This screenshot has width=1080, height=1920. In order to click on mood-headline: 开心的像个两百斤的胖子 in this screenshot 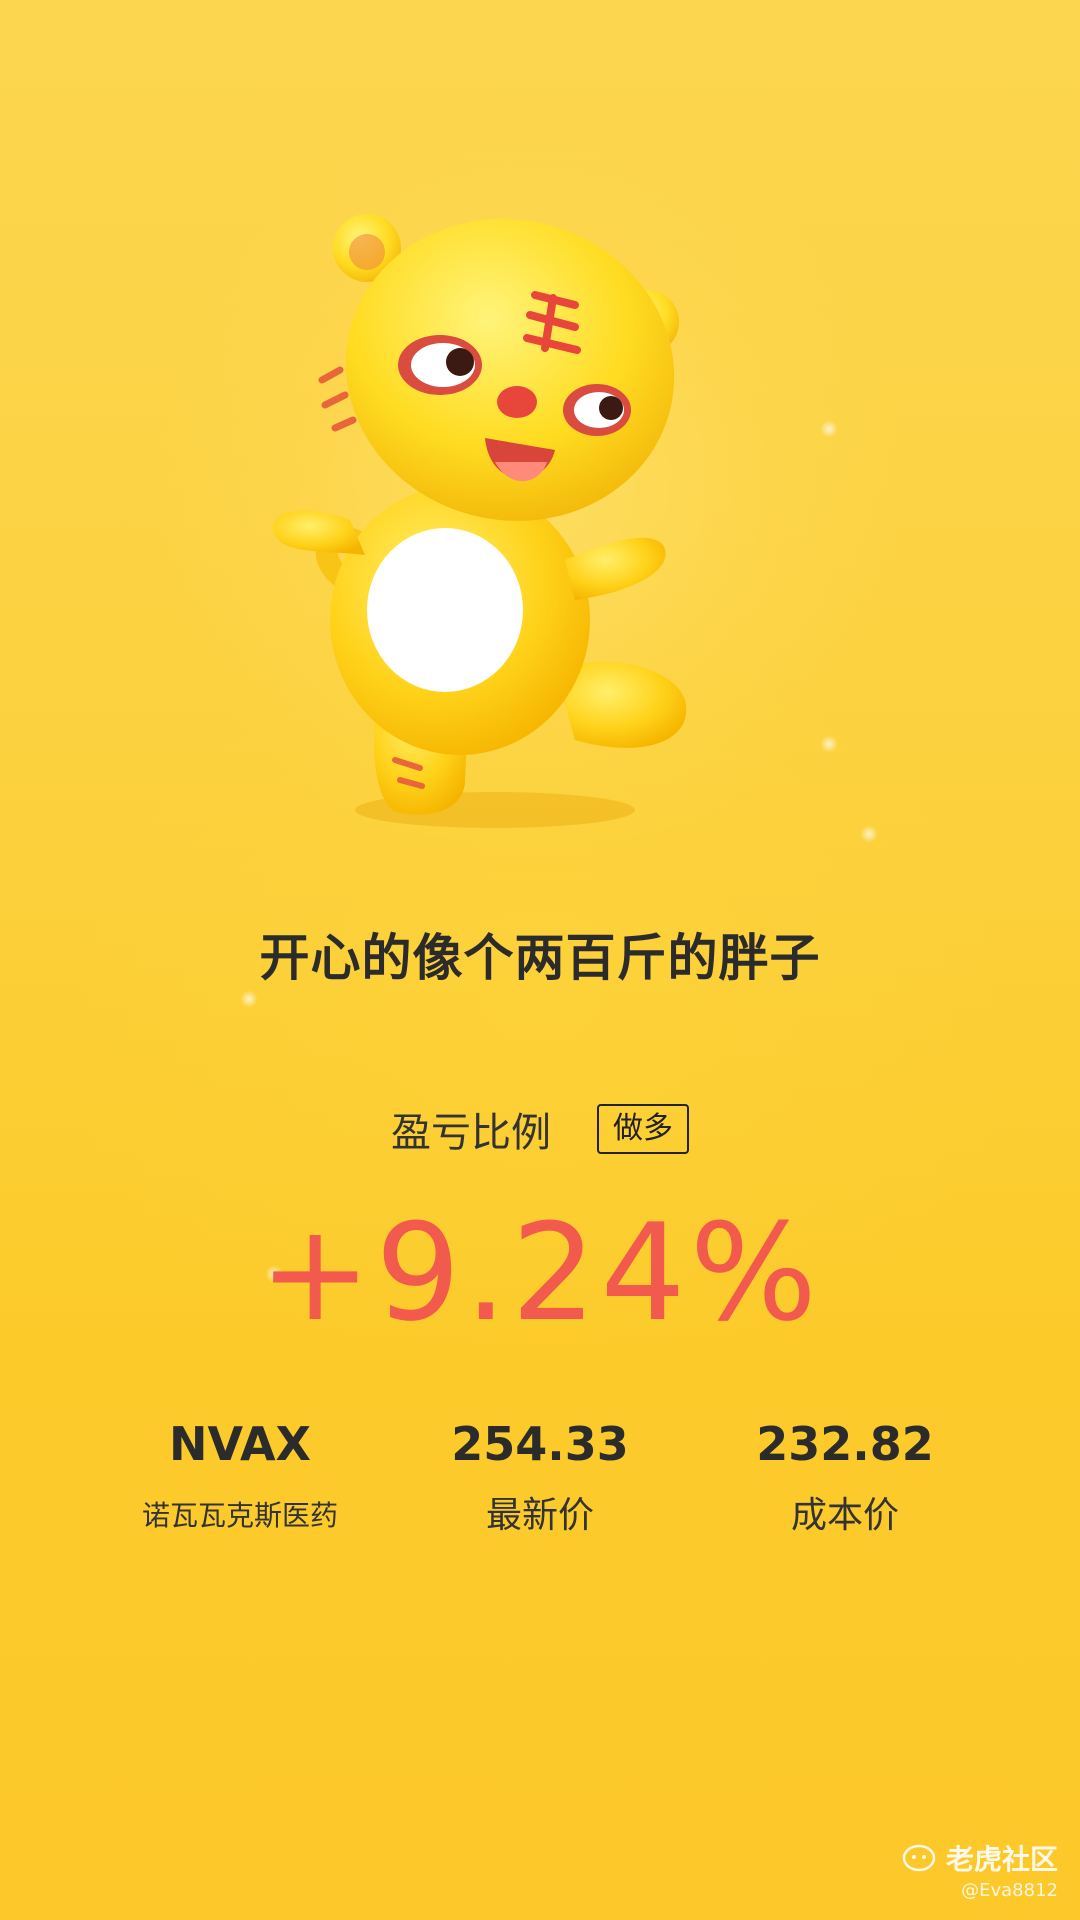, I will do `click(540, 958)`.